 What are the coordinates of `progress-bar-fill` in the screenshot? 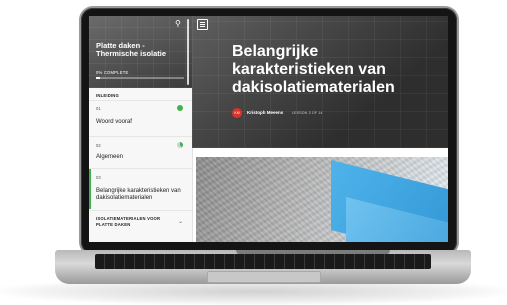 It's located at (98, 78).